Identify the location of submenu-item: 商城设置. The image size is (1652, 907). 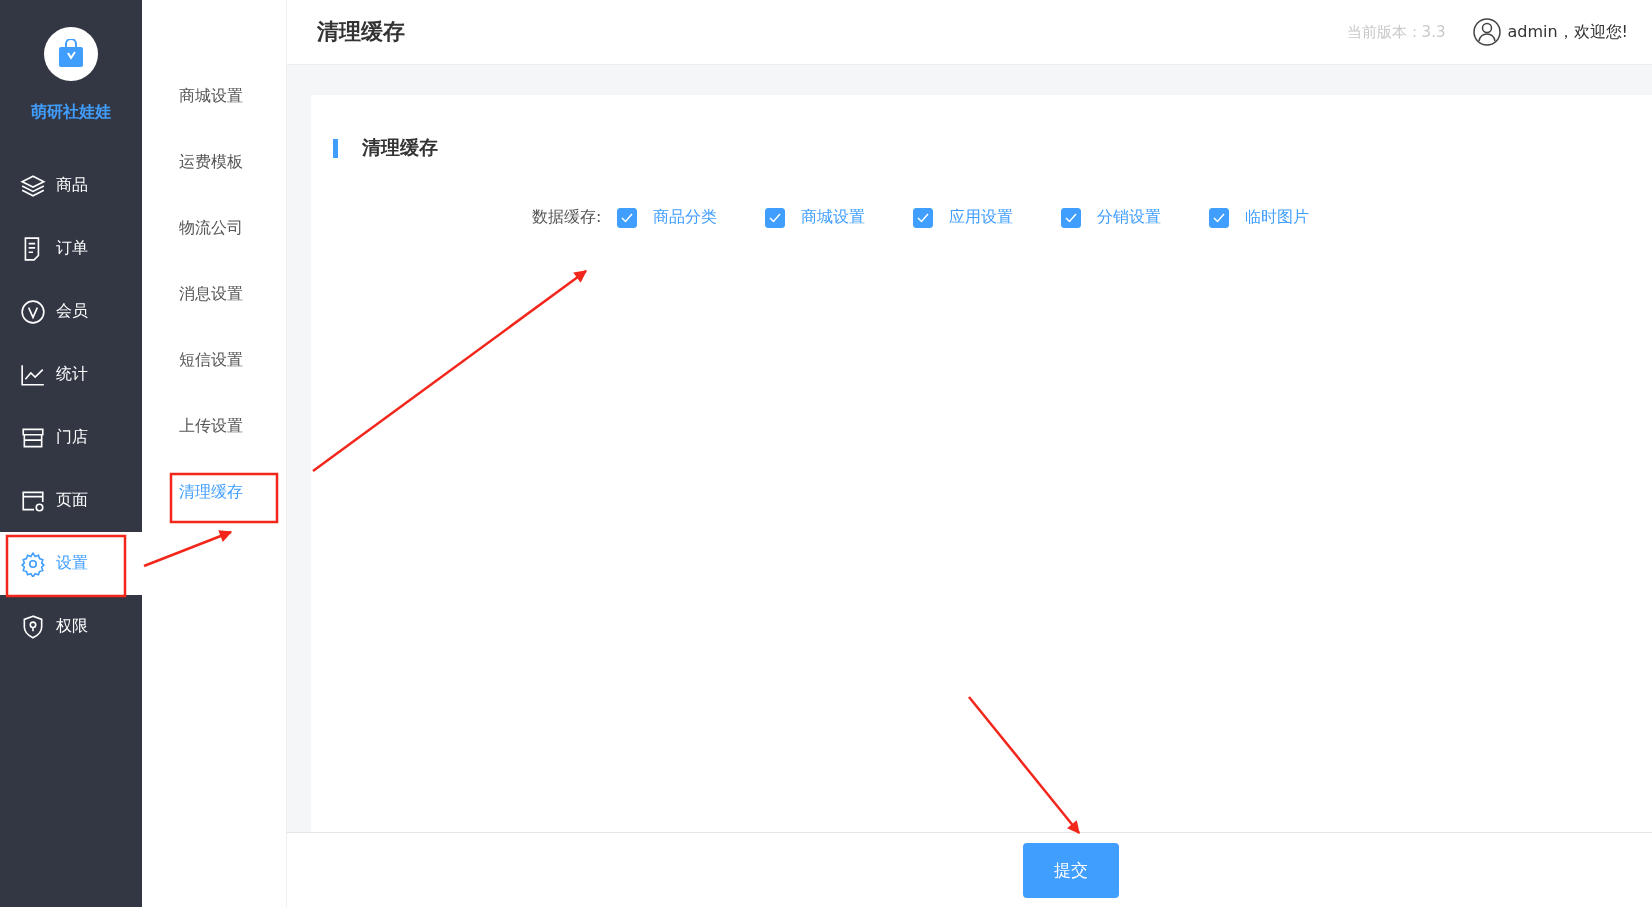
(214, 96).